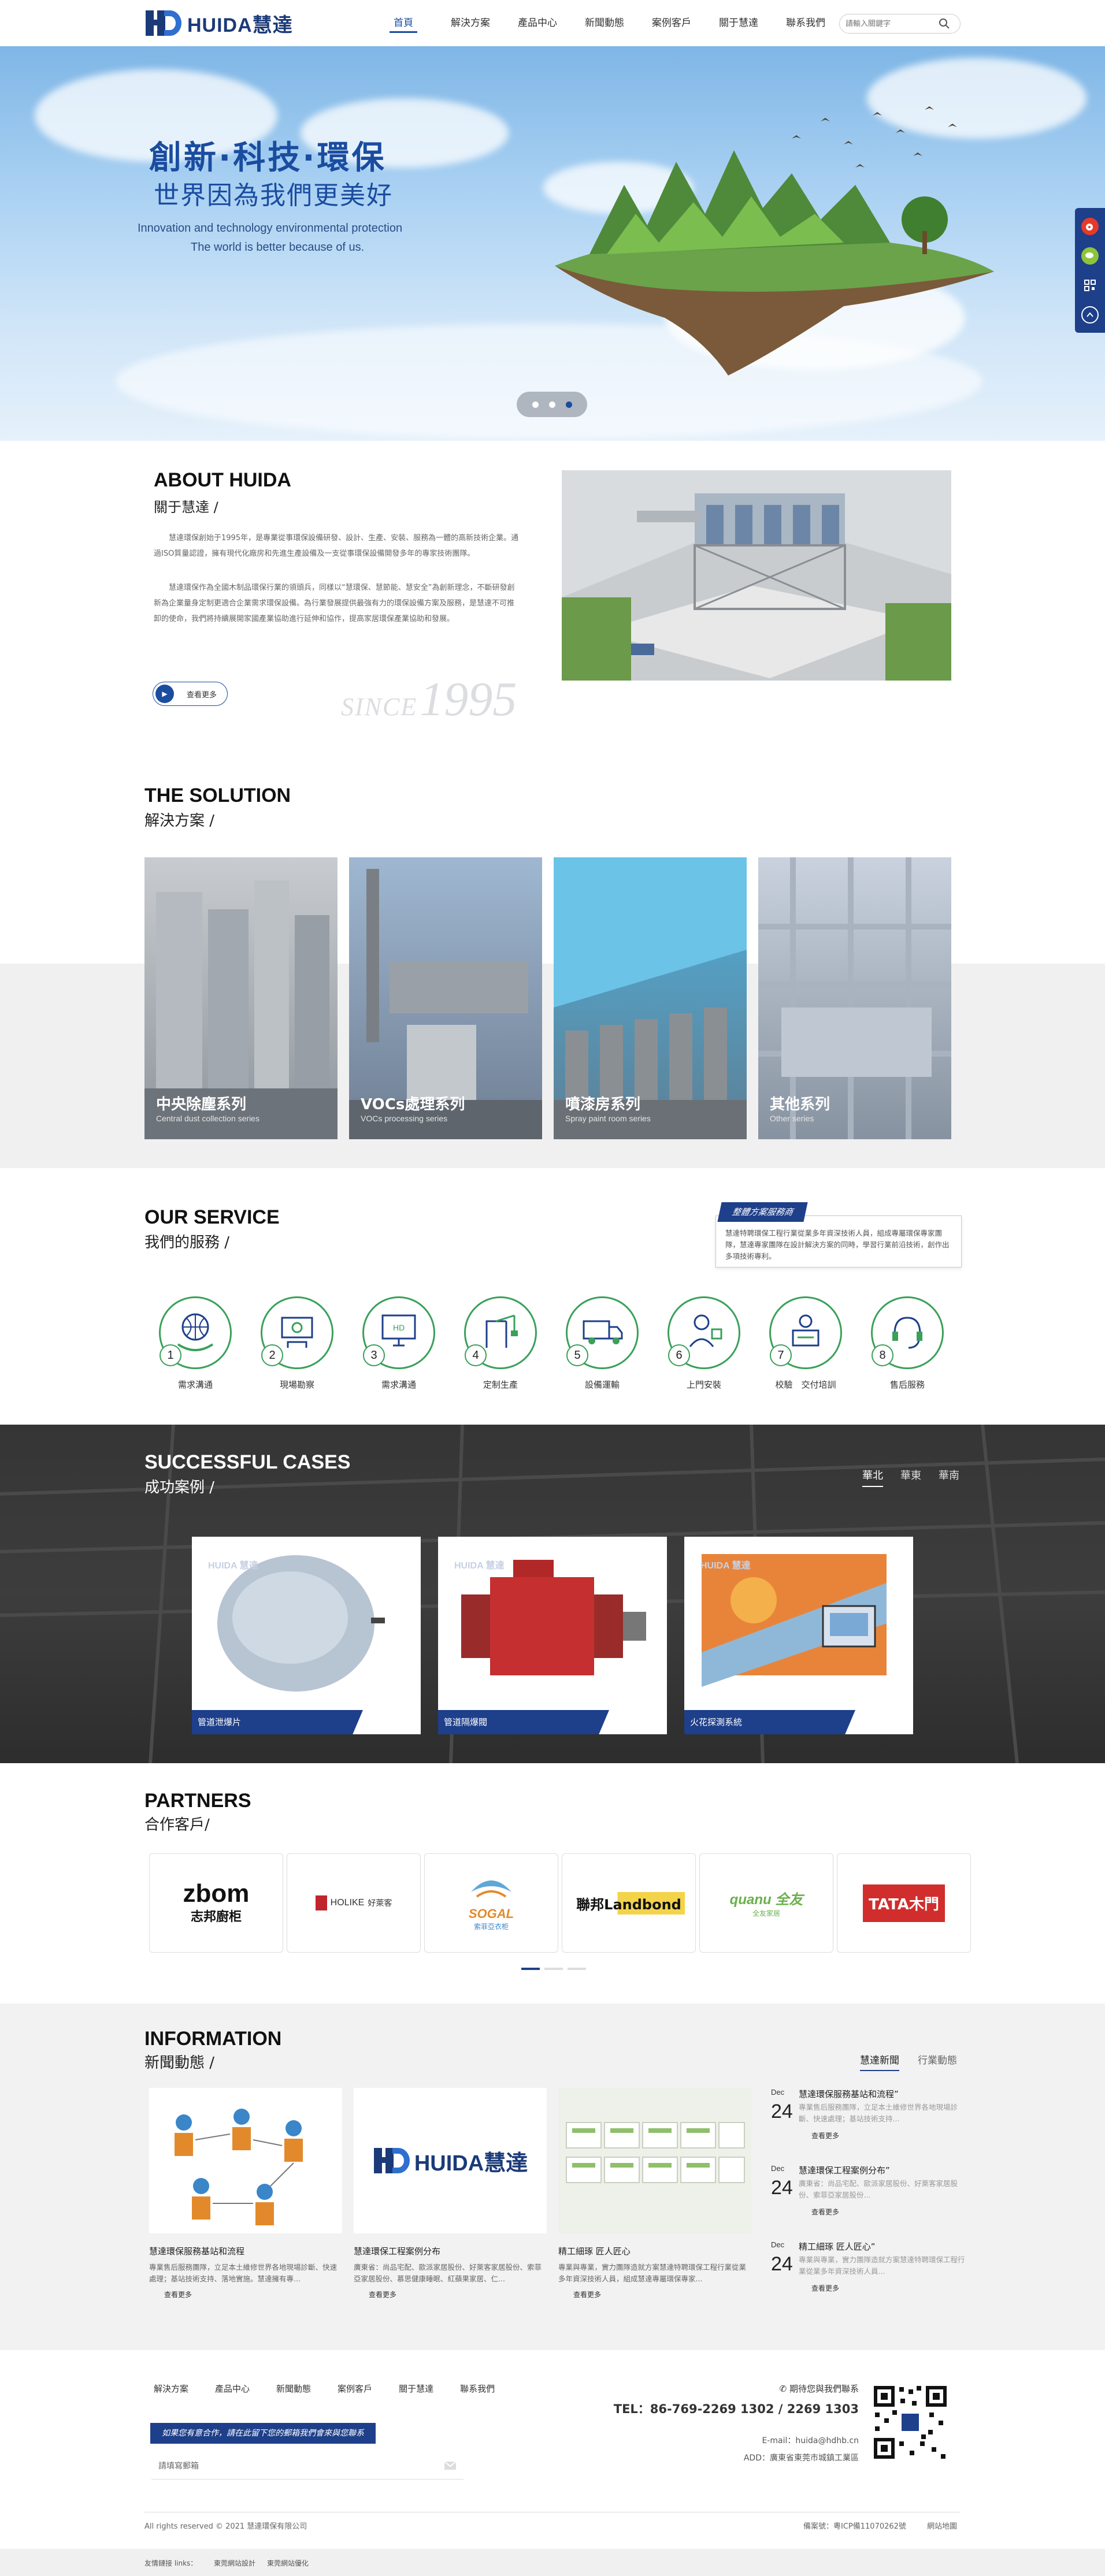 This screenshot has height=2576, width=1105. Describe the element at coordinates (500, 1343) in the screenshot. I see `service-step: 4 定制生產` at that location.